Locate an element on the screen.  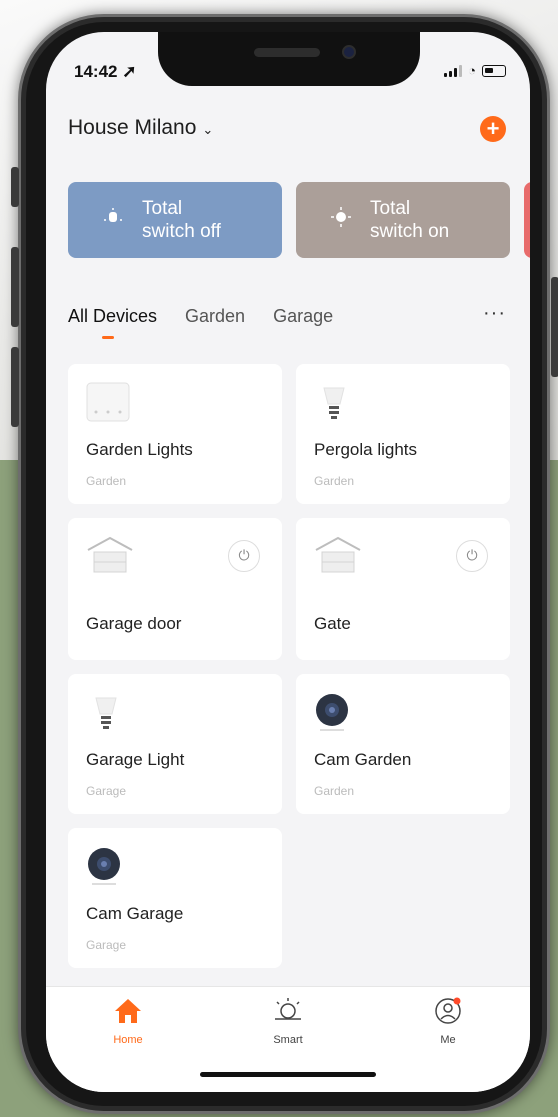
tab-home-label: Home is located at coordinates (128, 1040).